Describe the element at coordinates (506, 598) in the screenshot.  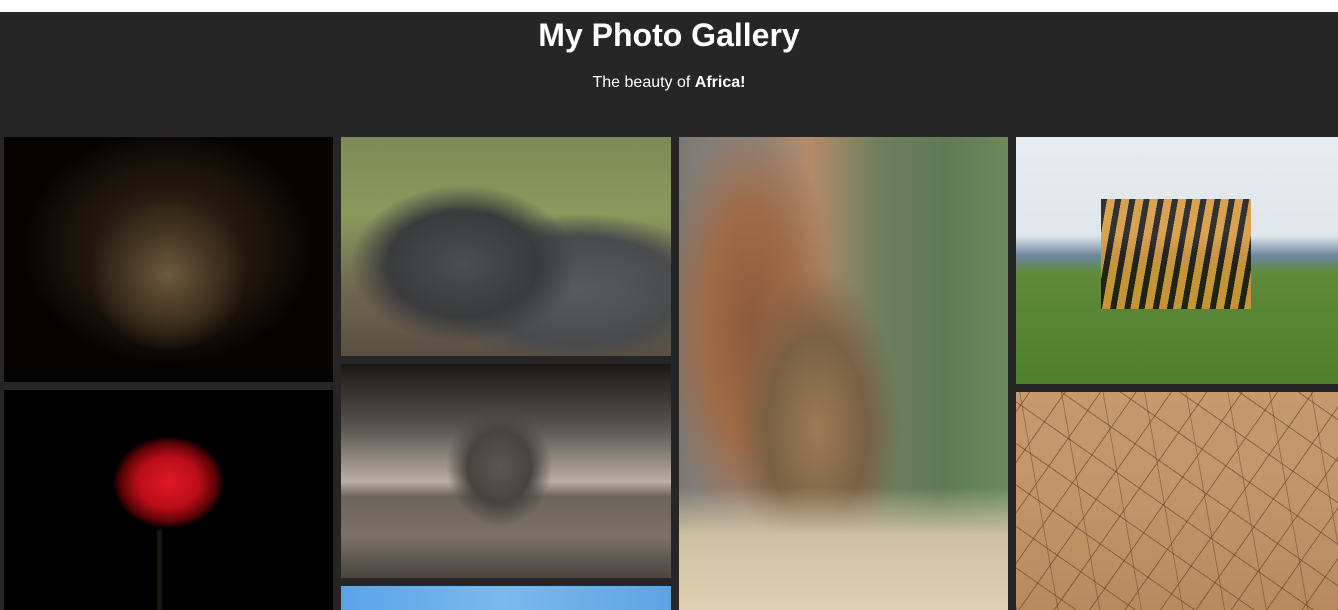
I see `photo-sky` at that location.